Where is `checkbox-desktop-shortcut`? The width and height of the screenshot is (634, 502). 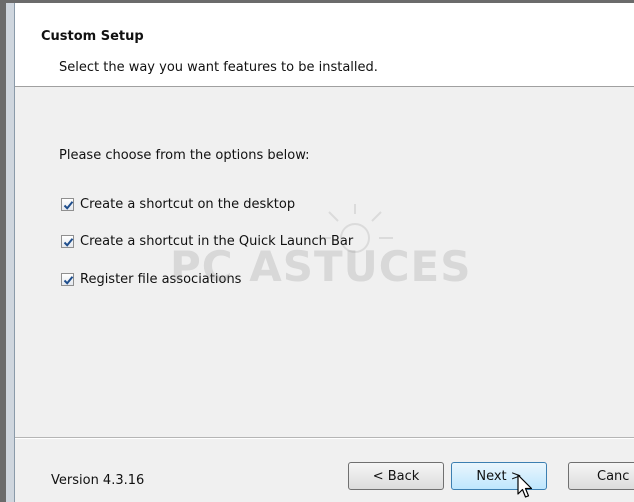
checkbox-desktop-shortcut is located at coordinates (67, 204).